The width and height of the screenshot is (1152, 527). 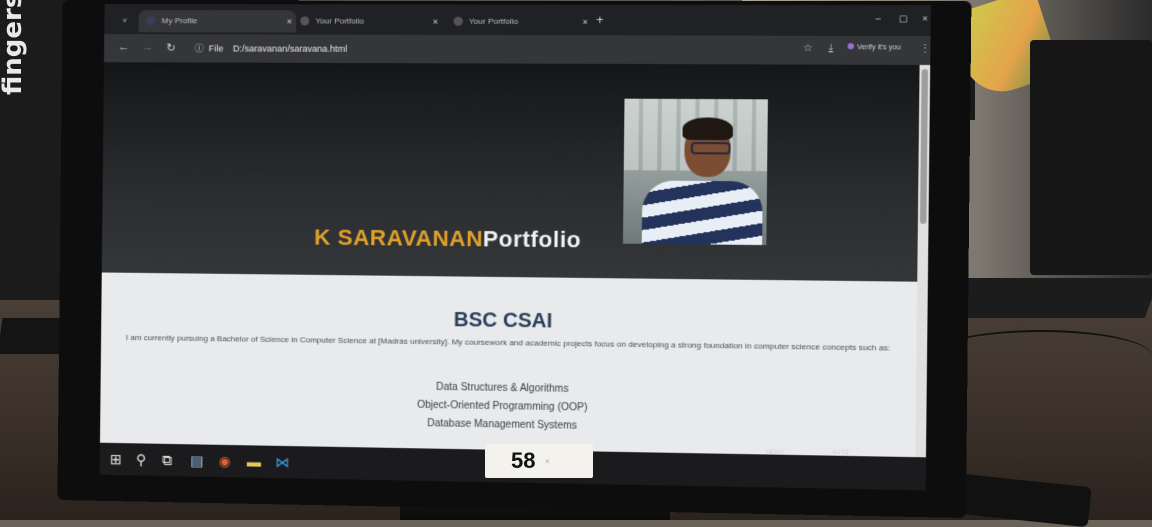 I want to click on forward-button: →, so click(x=147, y=47).